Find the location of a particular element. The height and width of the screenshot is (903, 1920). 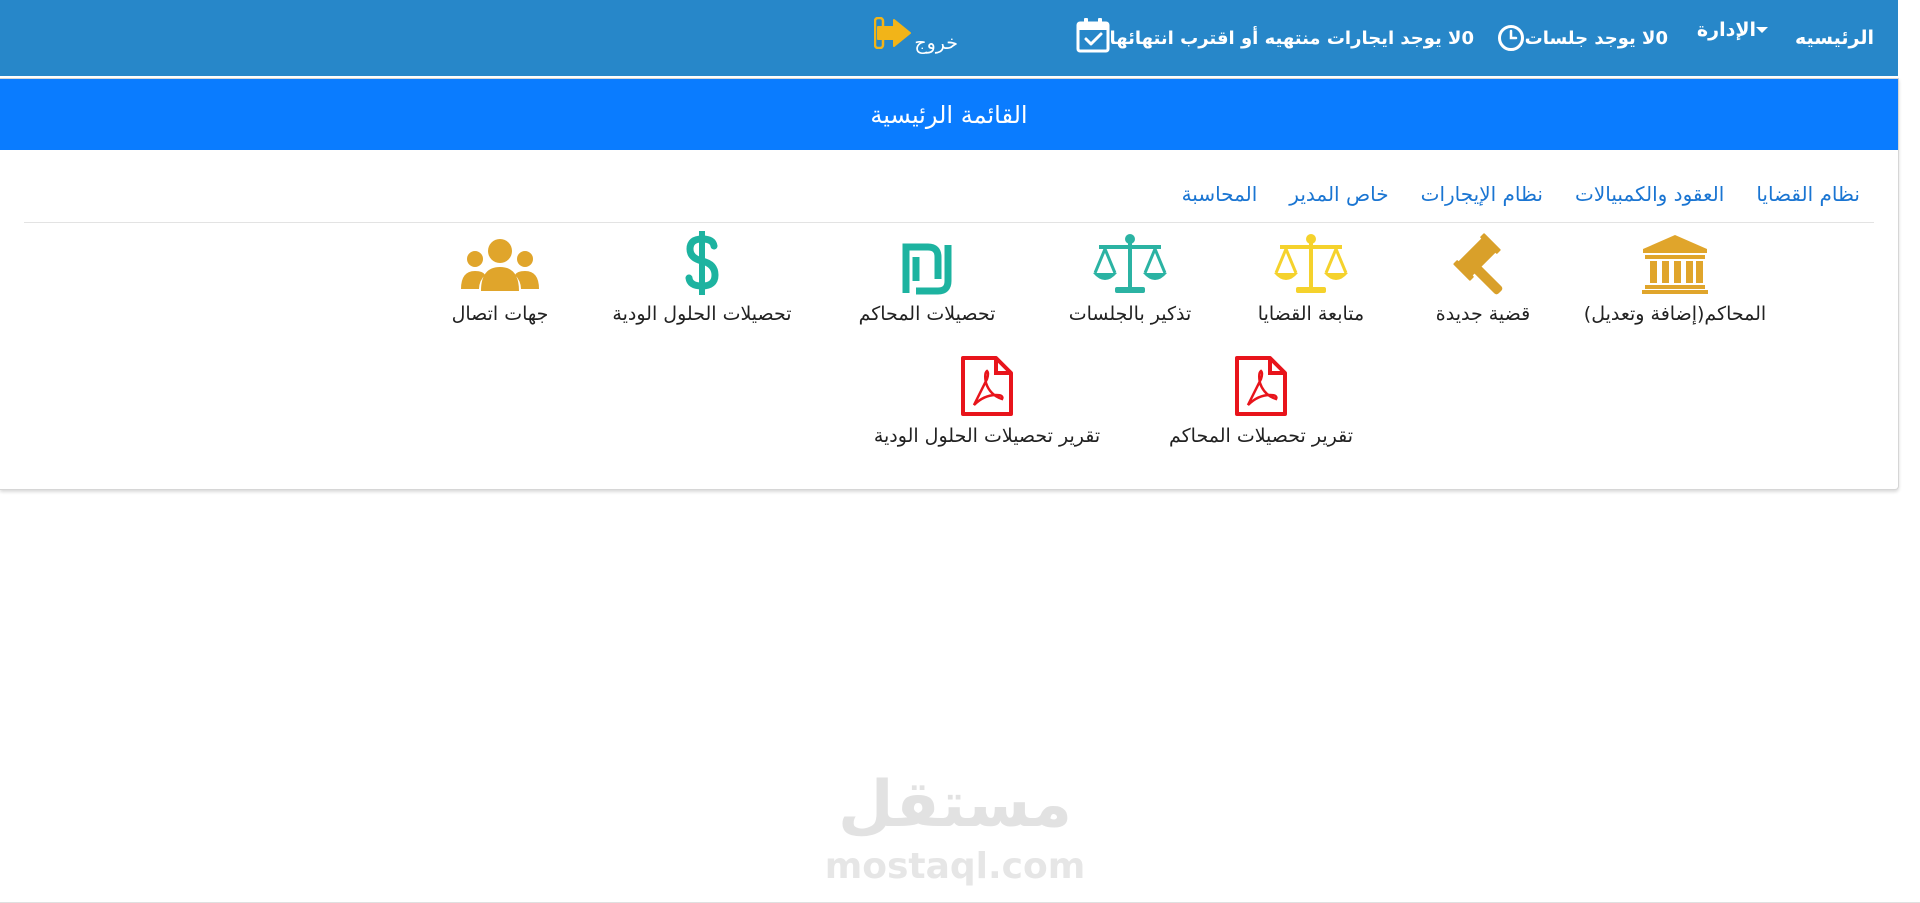

tab-manager: خاص المدير is located at coordinates (1338, 202).